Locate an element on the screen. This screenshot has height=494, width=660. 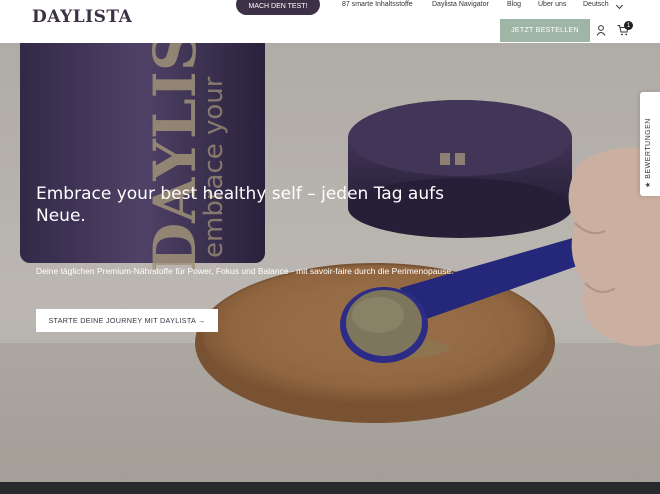
reviews-tab: ★ BEWERTUNGEN is located at coordinates (650, 144).